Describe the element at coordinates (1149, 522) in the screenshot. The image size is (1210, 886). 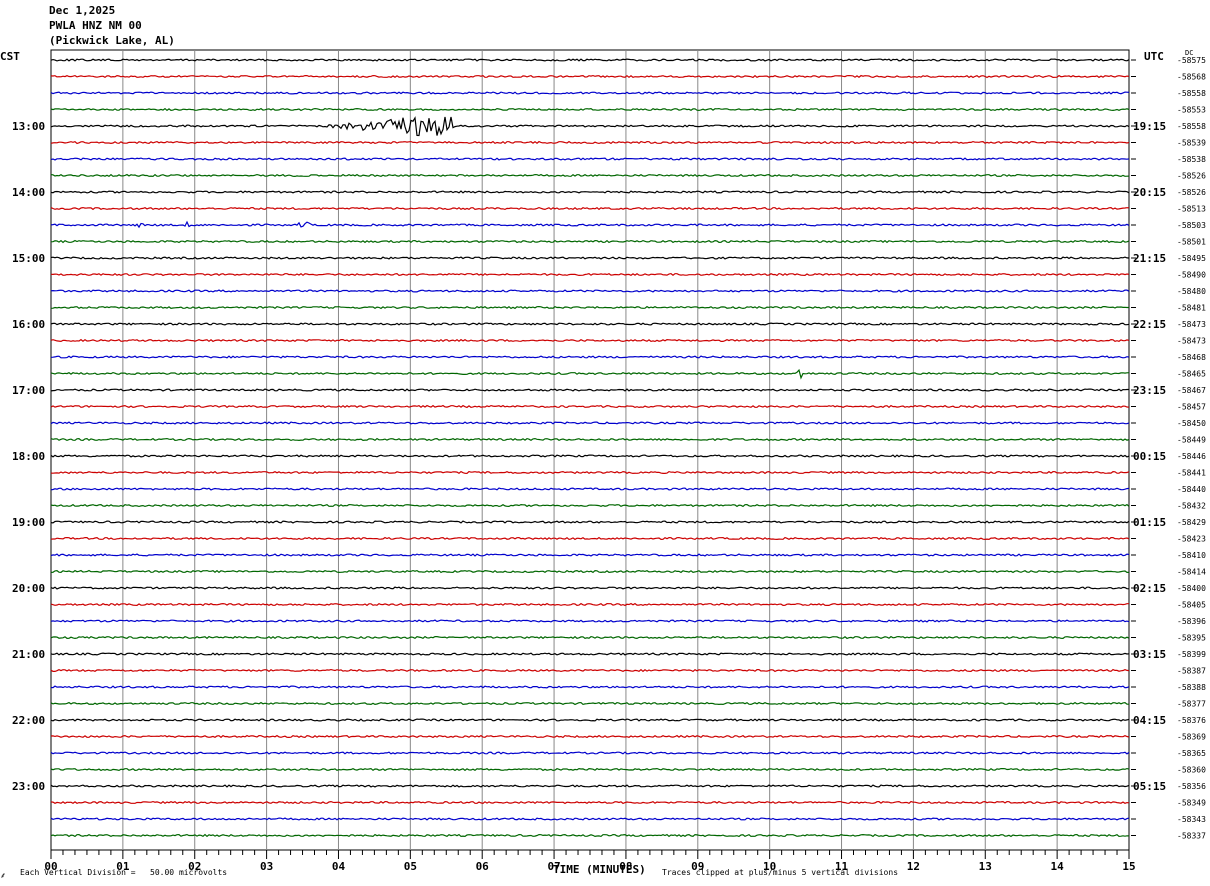
I see `right-hour-label: 01:15` at that location.